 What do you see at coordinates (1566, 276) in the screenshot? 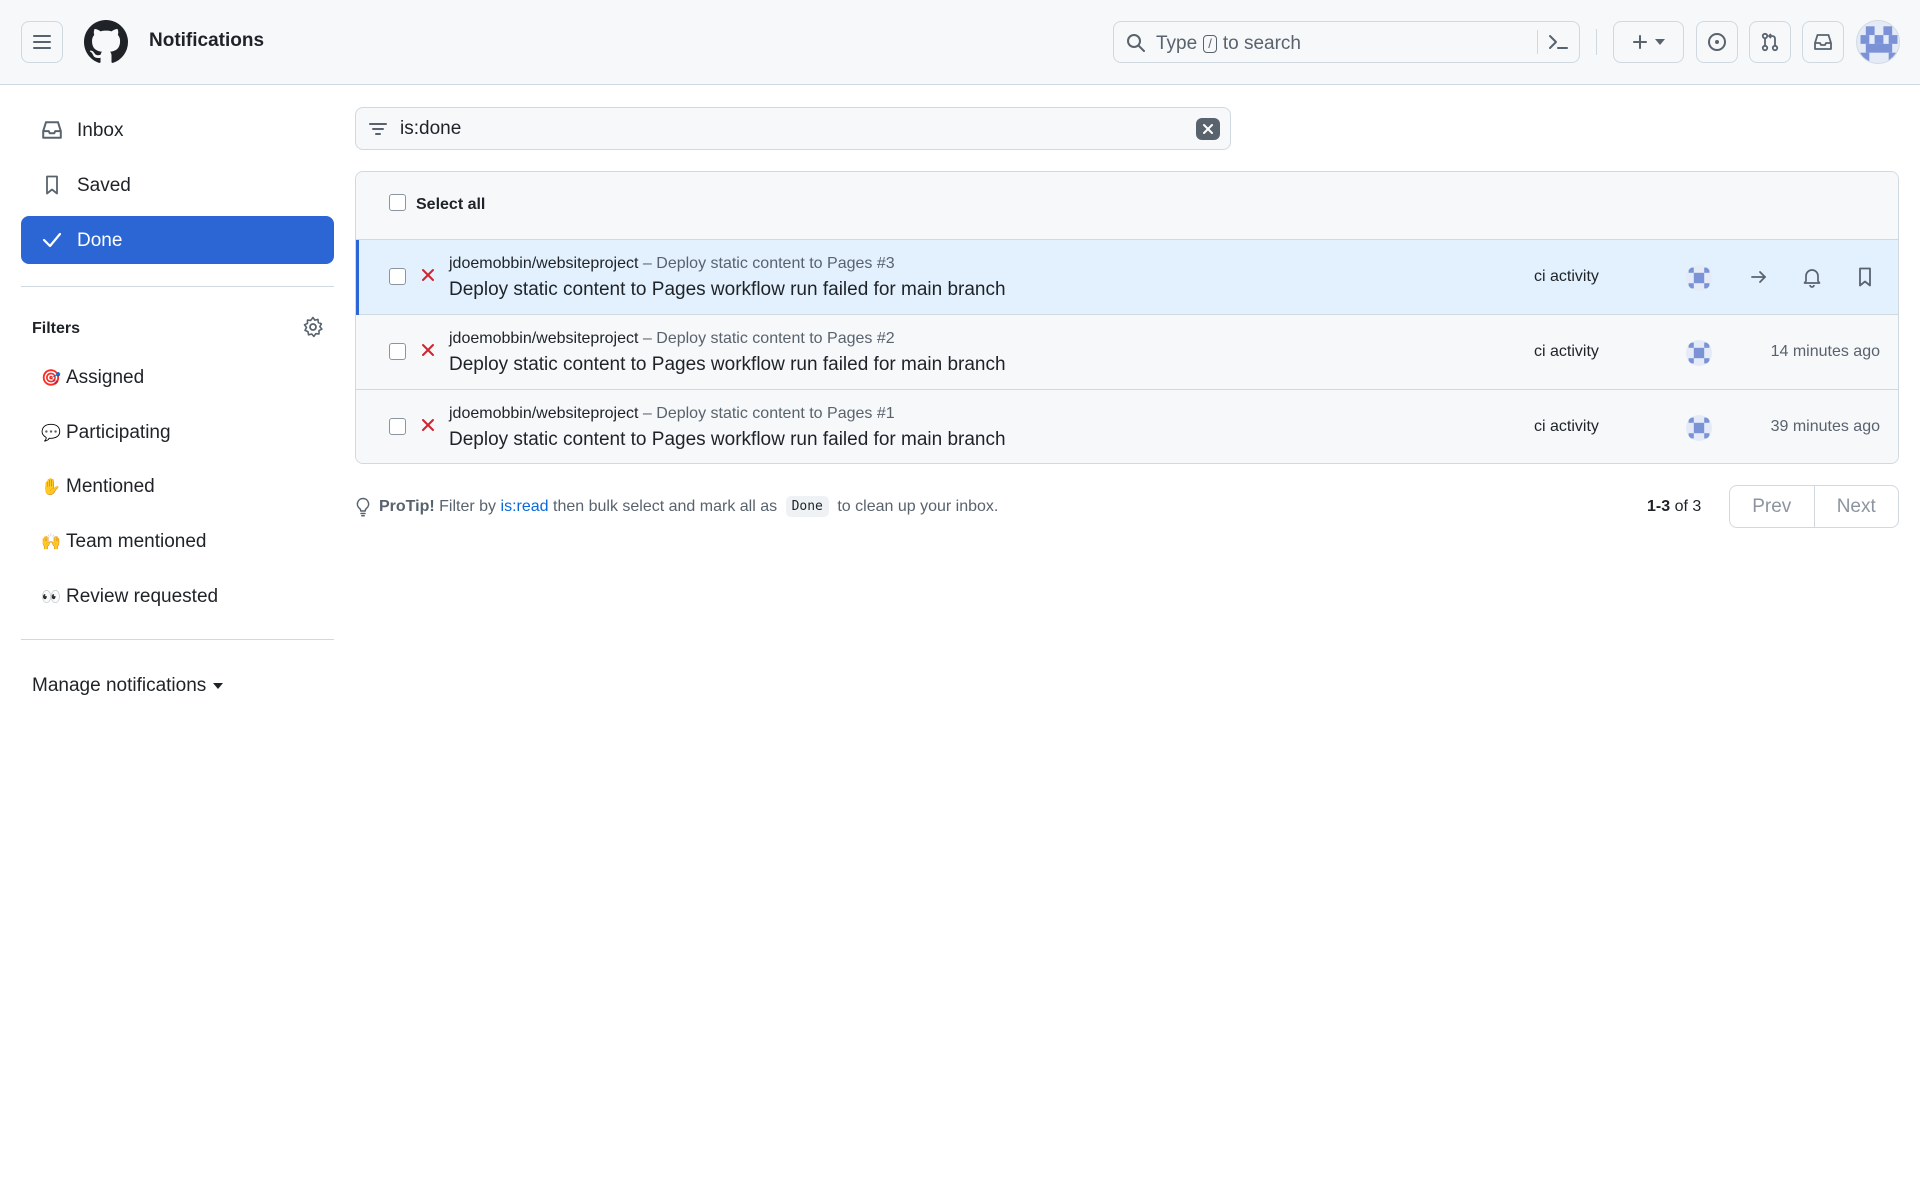
I see `notification-reason: ci activity` at bounding box center [1566, 276].